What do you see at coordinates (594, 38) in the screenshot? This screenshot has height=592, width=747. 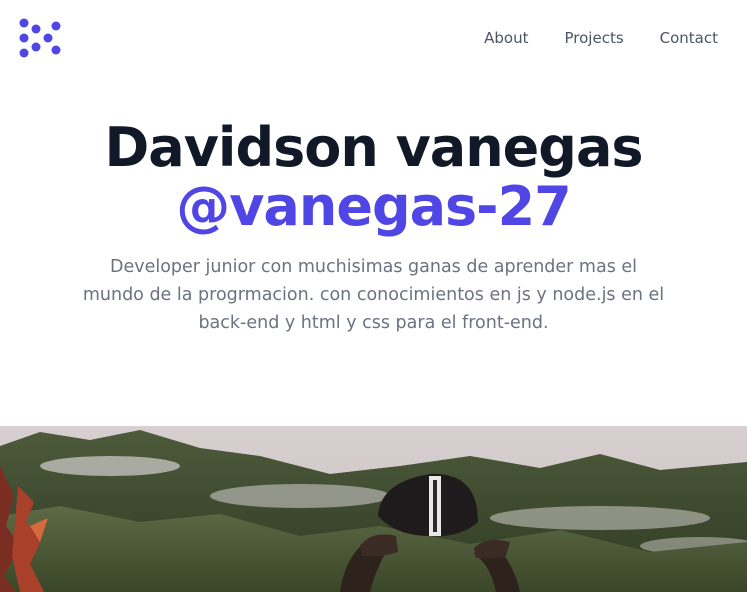 I see `nav-link-projects: Projects` at bounding box center [594, 38].